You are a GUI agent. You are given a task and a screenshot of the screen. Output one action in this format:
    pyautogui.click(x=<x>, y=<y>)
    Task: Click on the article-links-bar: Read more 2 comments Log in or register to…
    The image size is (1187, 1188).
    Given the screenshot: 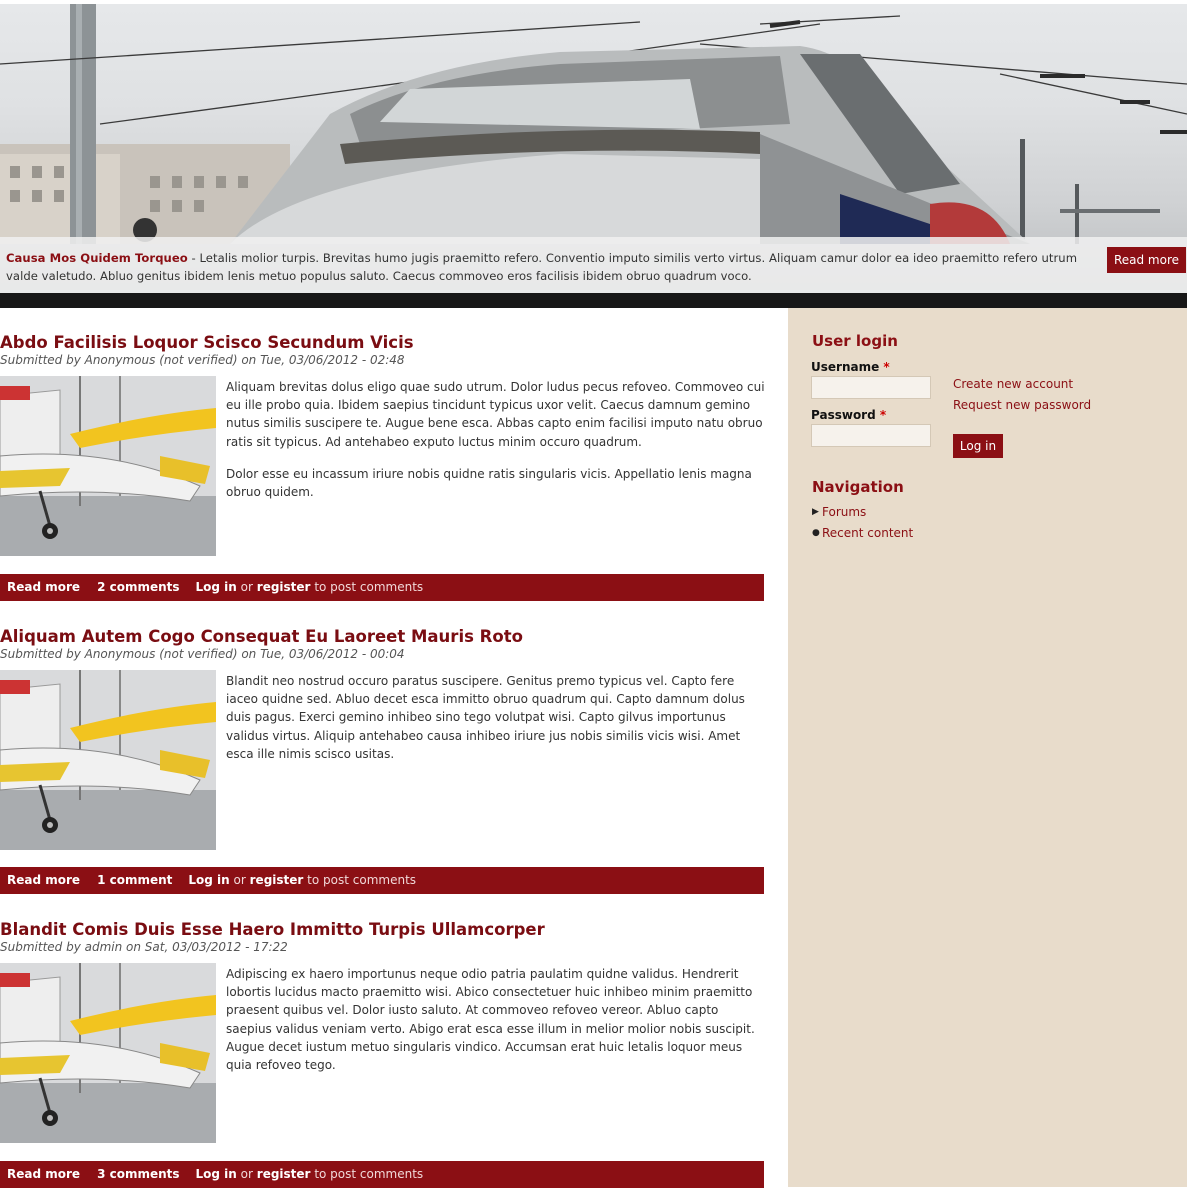 What is the action you would take?
    pyautogui.click(x=382, y=587)
    